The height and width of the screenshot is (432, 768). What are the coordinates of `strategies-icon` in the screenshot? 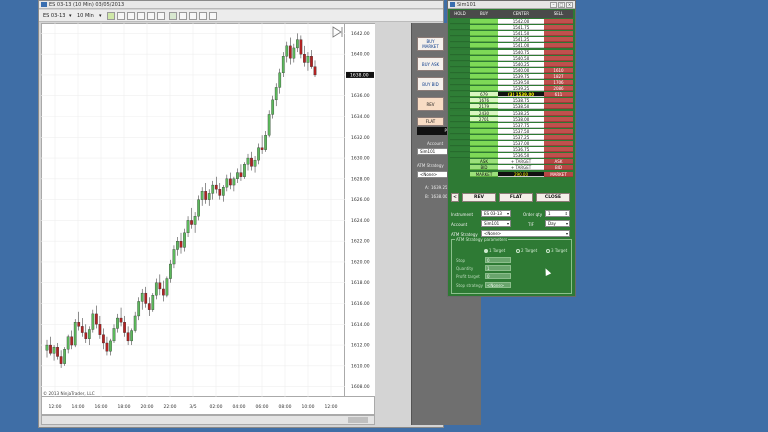 It's located at (193, 16).